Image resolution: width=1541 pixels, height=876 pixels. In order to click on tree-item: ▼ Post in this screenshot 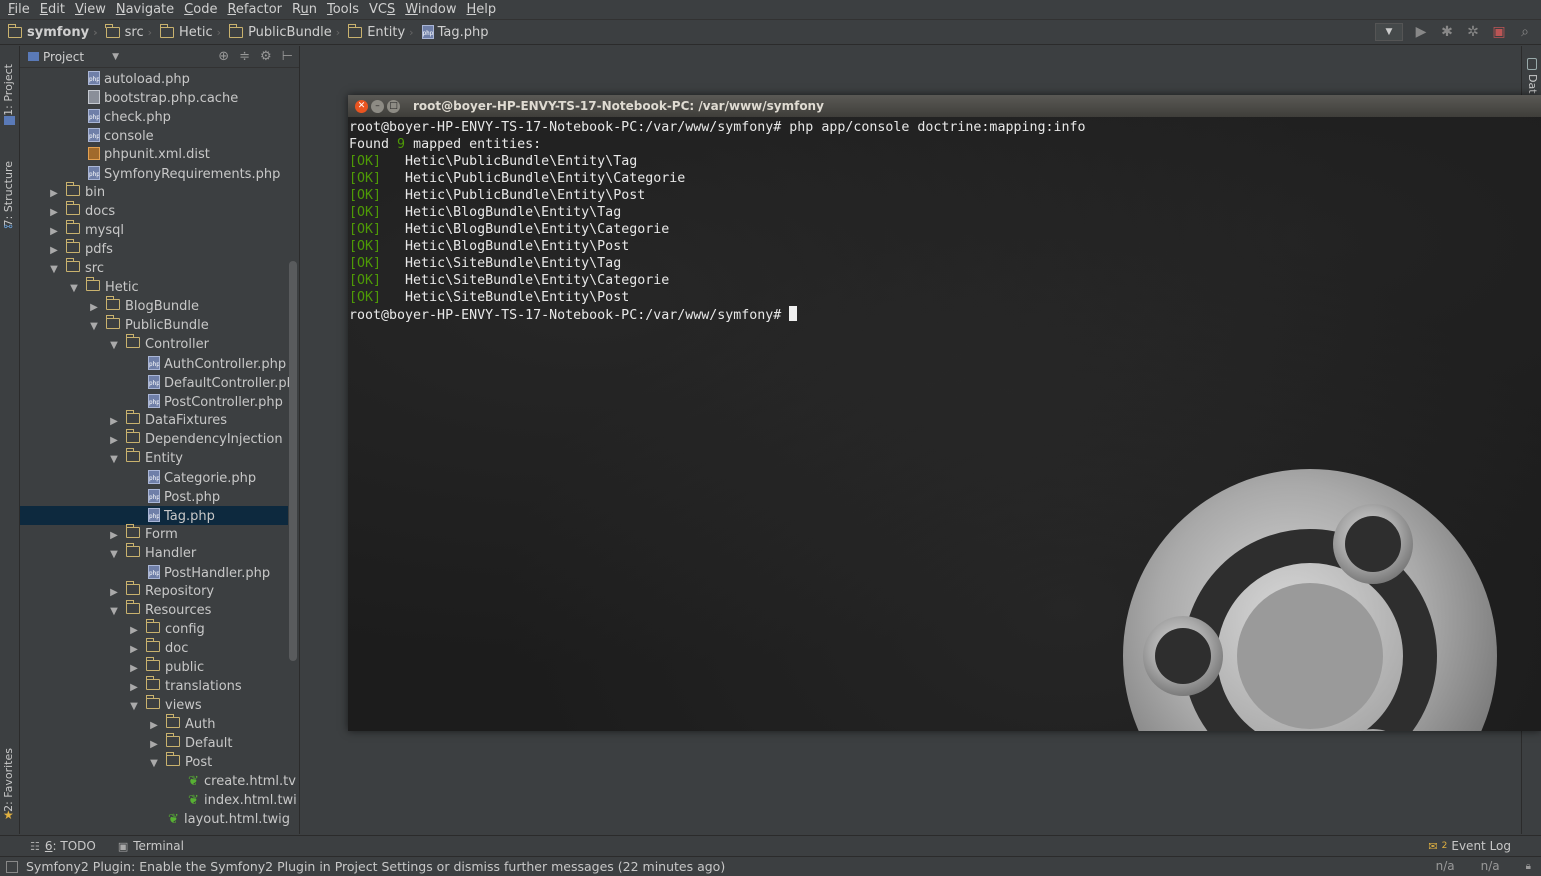, I will do `click(154, 762)`.